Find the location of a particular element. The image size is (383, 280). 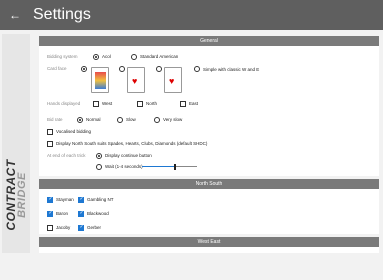

convention-blackwood-checkbox is located at coordinates (81, 213).